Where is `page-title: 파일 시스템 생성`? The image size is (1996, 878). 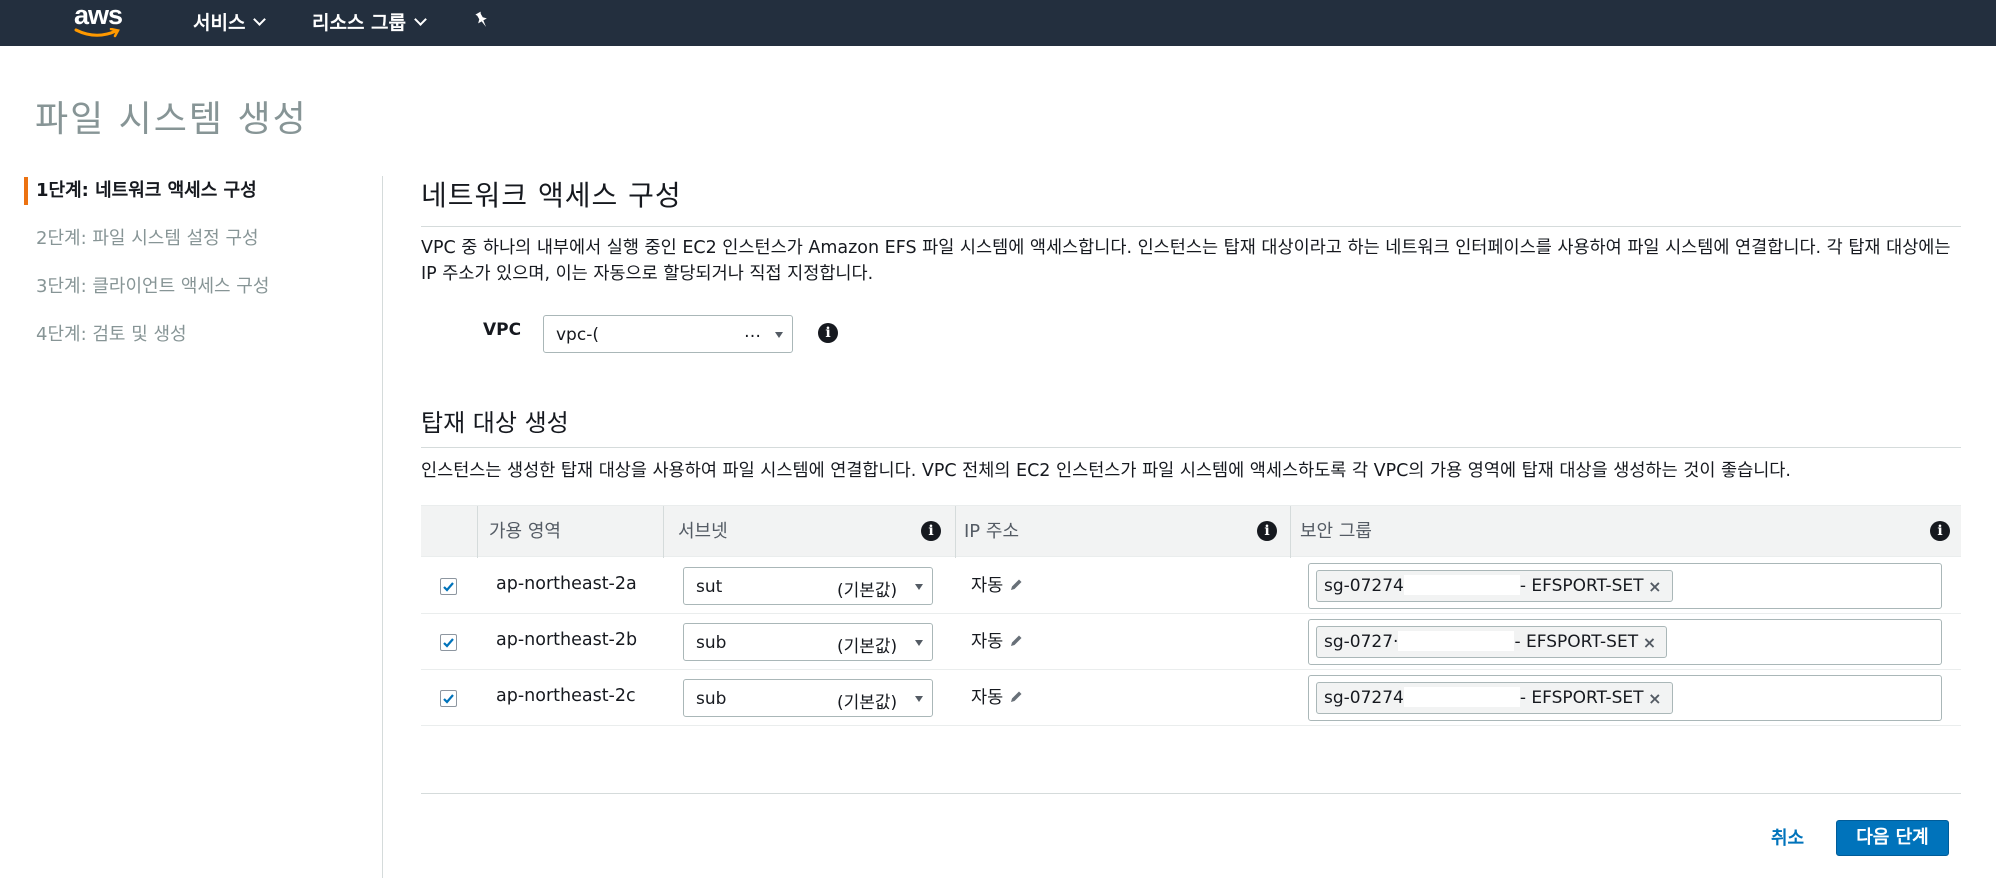 page-title: 파일 시스템 생성 is located at coordinates (171, 119).